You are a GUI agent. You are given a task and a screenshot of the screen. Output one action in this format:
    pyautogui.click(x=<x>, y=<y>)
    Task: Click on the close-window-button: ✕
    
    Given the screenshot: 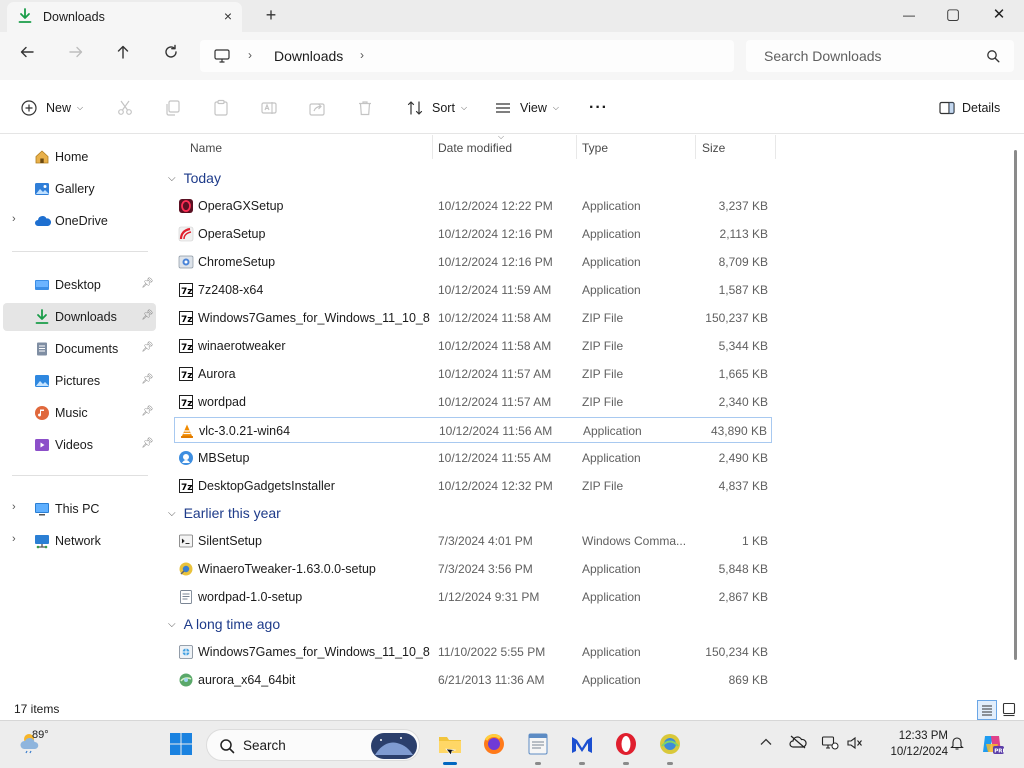 What is the action you would take?
    pyautogui.click(x=999, y=15)
    